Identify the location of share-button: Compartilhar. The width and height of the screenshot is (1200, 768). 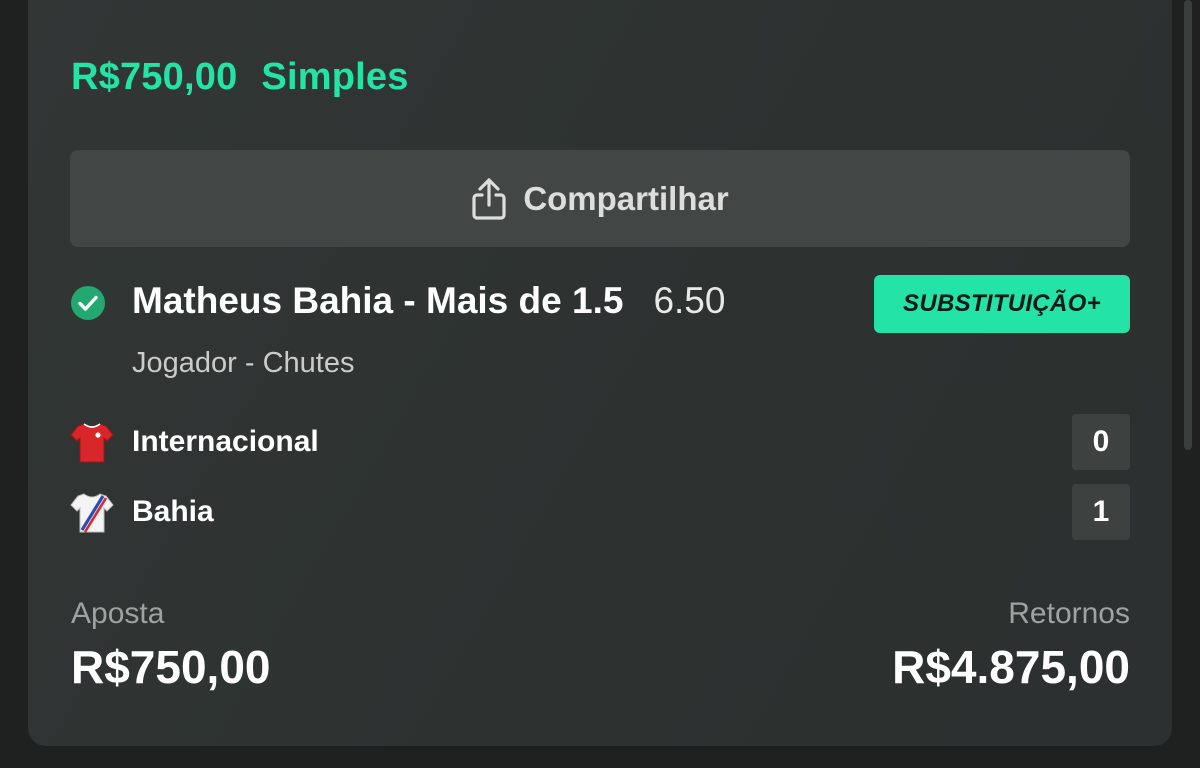
(600, 198).